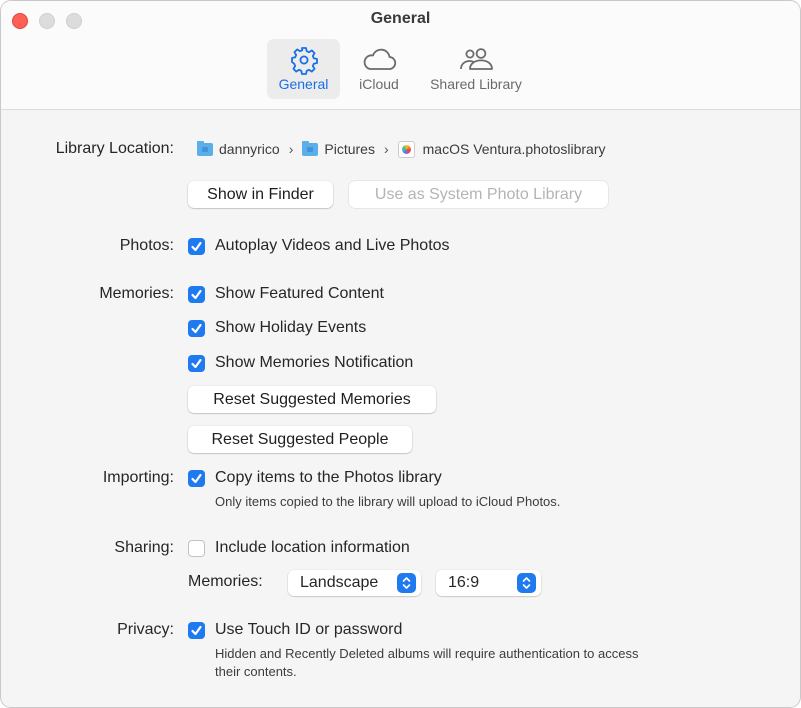 The height and width of the screenshot is (708, 801). I want to click on memories-notification-checkbox, so click(196, 363).